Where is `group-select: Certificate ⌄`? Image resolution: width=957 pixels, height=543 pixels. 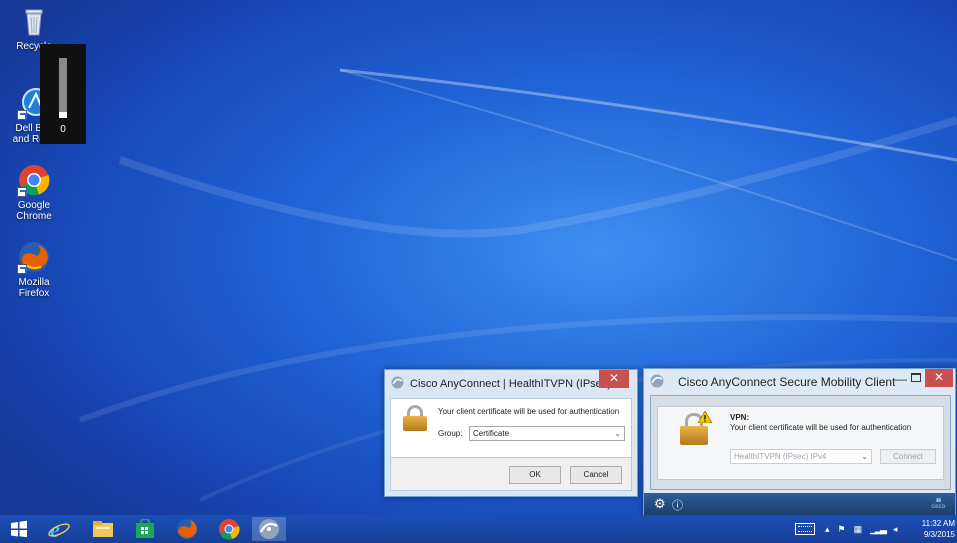
group-select: Certificate ⌄ is located at coordinates (547, 433).